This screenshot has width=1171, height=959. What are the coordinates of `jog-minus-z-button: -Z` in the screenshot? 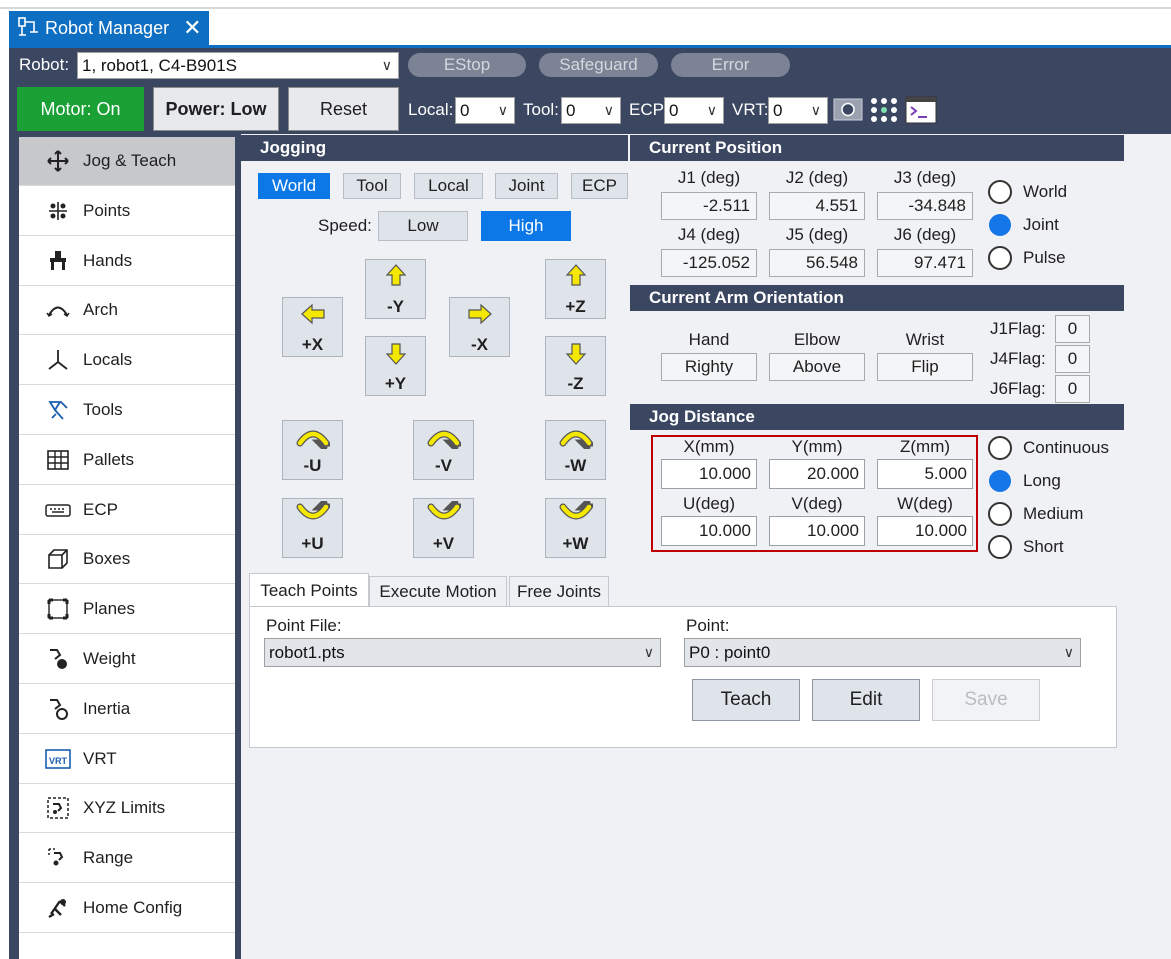 It's located at (575, 366).